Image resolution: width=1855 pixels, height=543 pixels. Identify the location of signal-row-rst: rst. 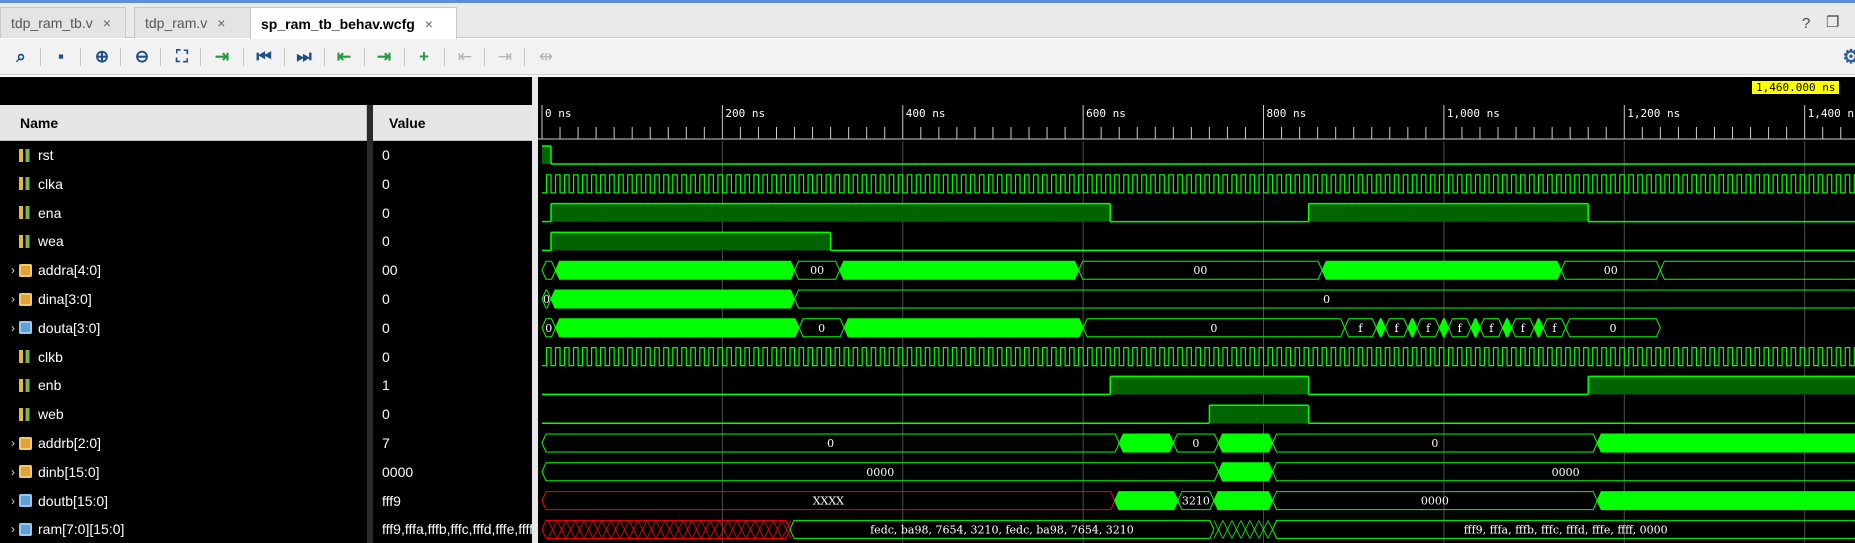
(183, 155).